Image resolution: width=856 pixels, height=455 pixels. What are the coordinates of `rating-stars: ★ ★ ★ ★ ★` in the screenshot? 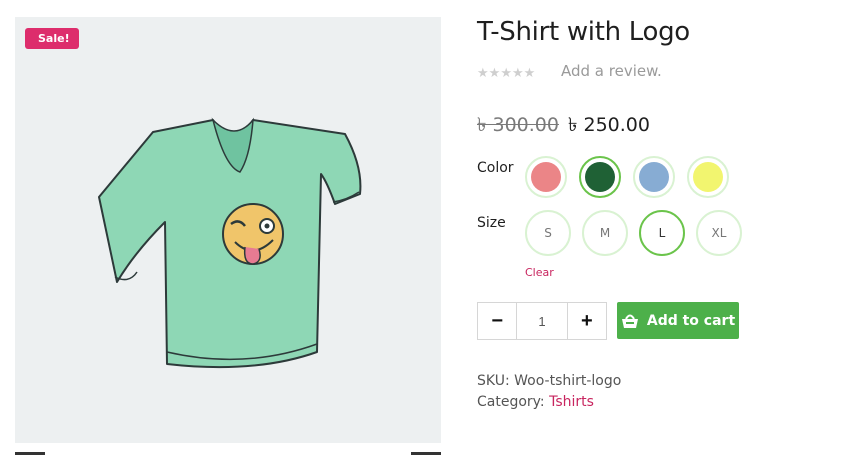 It's located at (506, 72).